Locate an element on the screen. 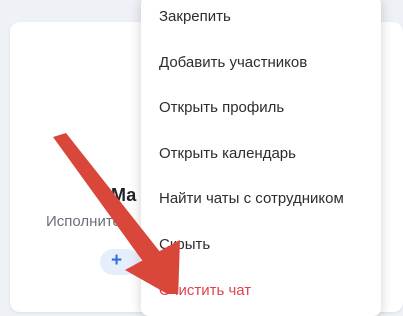 The width and height of the screenshot is (403, 316). plus-icon: + is located at coordinates (117, 260).